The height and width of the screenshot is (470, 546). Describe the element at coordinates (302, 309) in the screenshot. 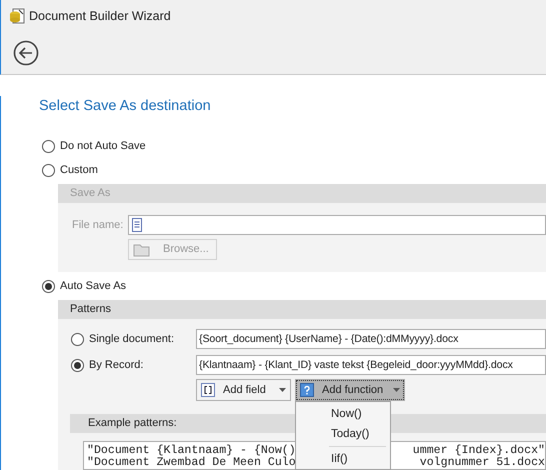

I see `panel-header: Patterns` at that location.